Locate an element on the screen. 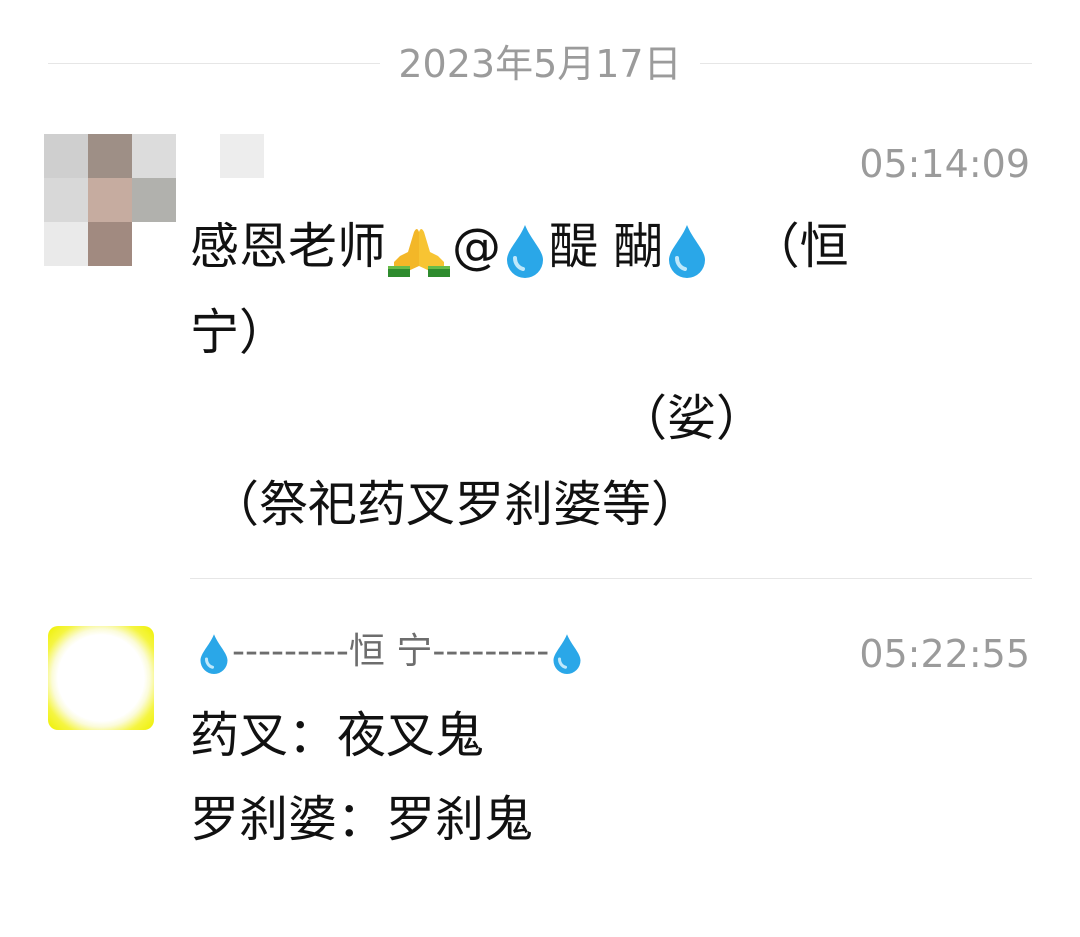 Image resolution: width=1080 pixels, height=937 pixels. sender-name-blurred is located at coordinates (242, 156).